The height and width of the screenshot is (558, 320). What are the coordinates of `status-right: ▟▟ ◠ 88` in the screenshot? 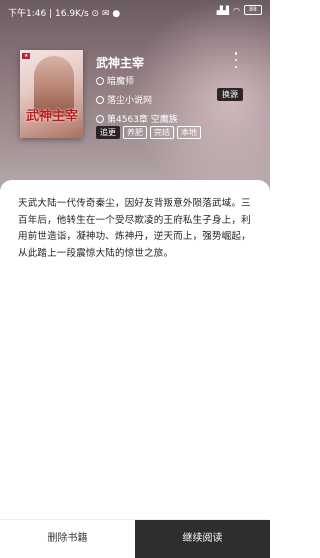 It's located at (239, 10).